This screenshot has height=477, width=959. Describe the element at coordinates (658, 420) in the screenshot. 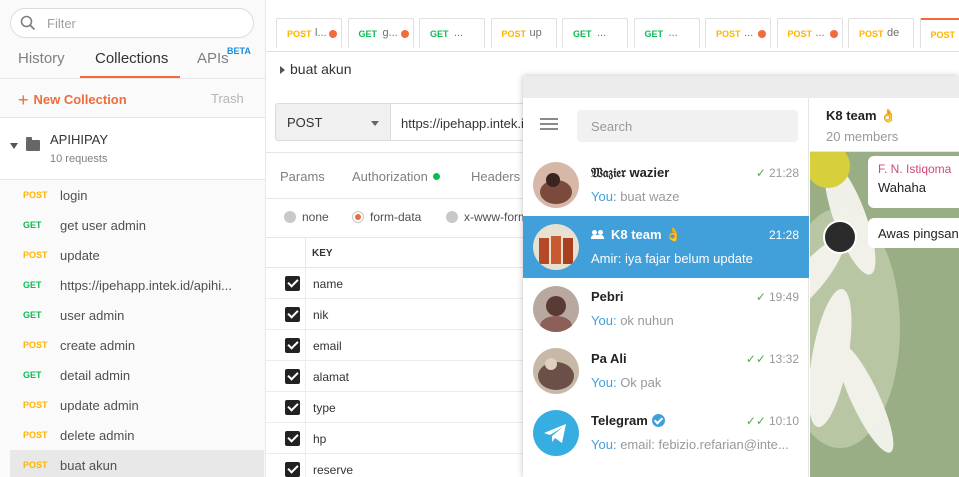

I see `verified-badge-icon` at that location.